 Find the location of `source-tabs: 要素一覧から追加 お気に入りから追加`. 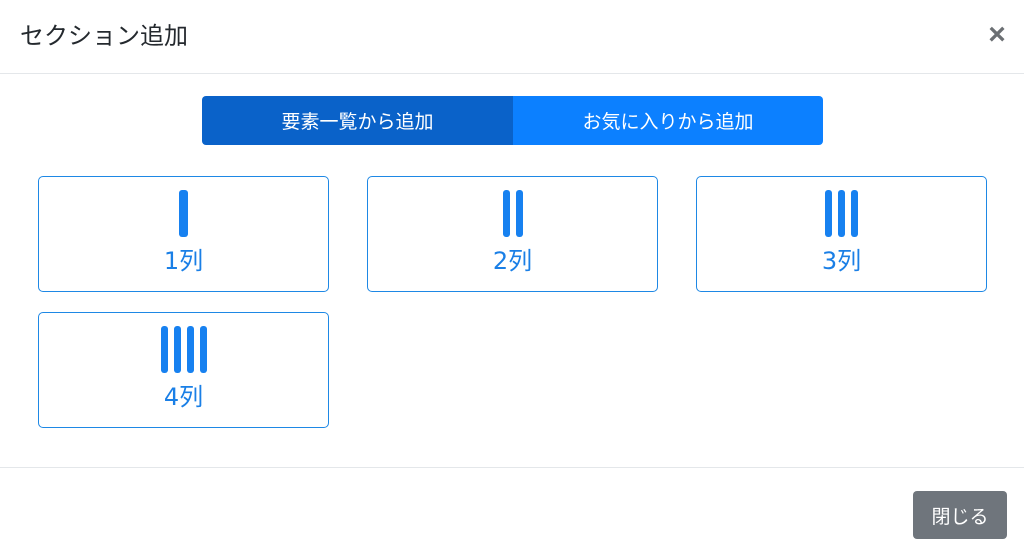

source-tabs: 要素一覧から追加 お気に入りから追加 is located at coordinates (512, 120).